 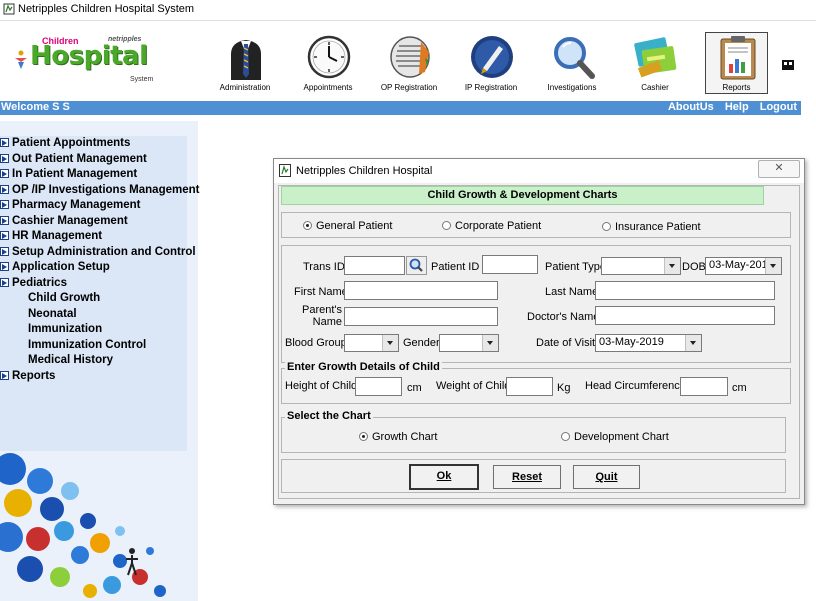 I want to click on sidebar-item-hr-management: HR Management, so click(x=99, y=238).